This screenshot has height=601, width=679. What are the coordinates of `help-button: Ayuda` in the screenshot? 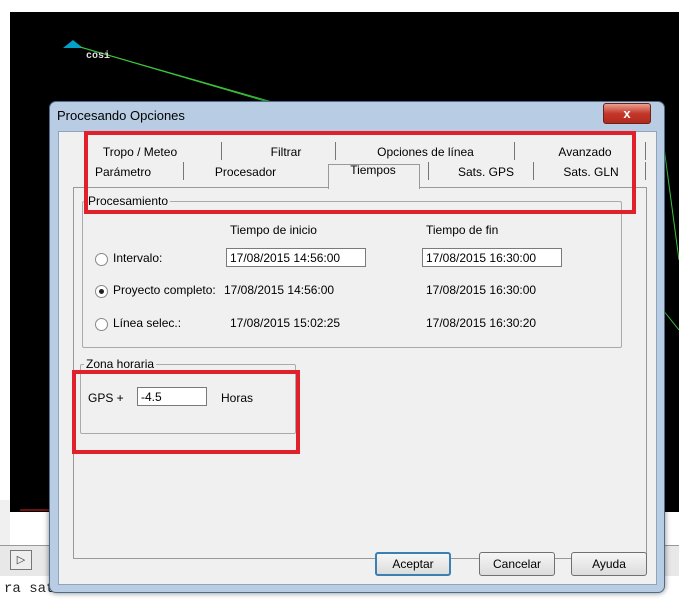 It's located at (609, 564).